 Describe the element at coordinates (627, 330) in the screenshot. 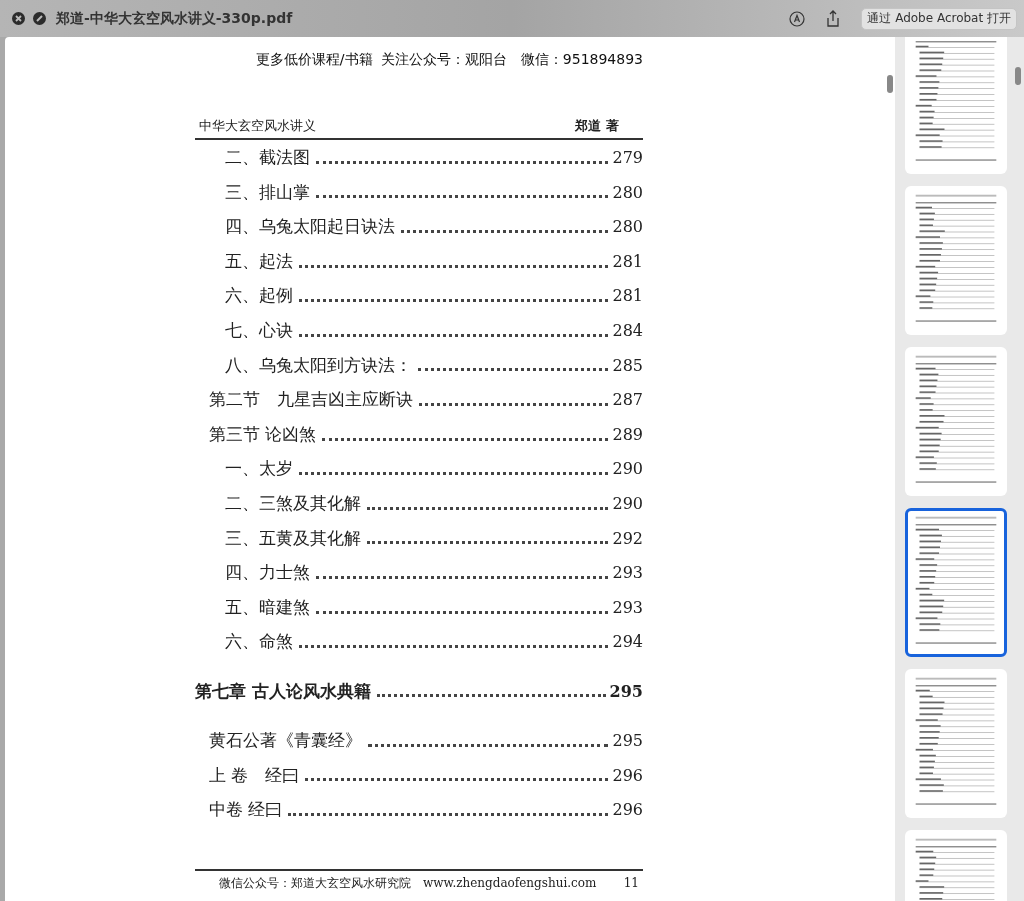

I see `page-number: 284` at that location.